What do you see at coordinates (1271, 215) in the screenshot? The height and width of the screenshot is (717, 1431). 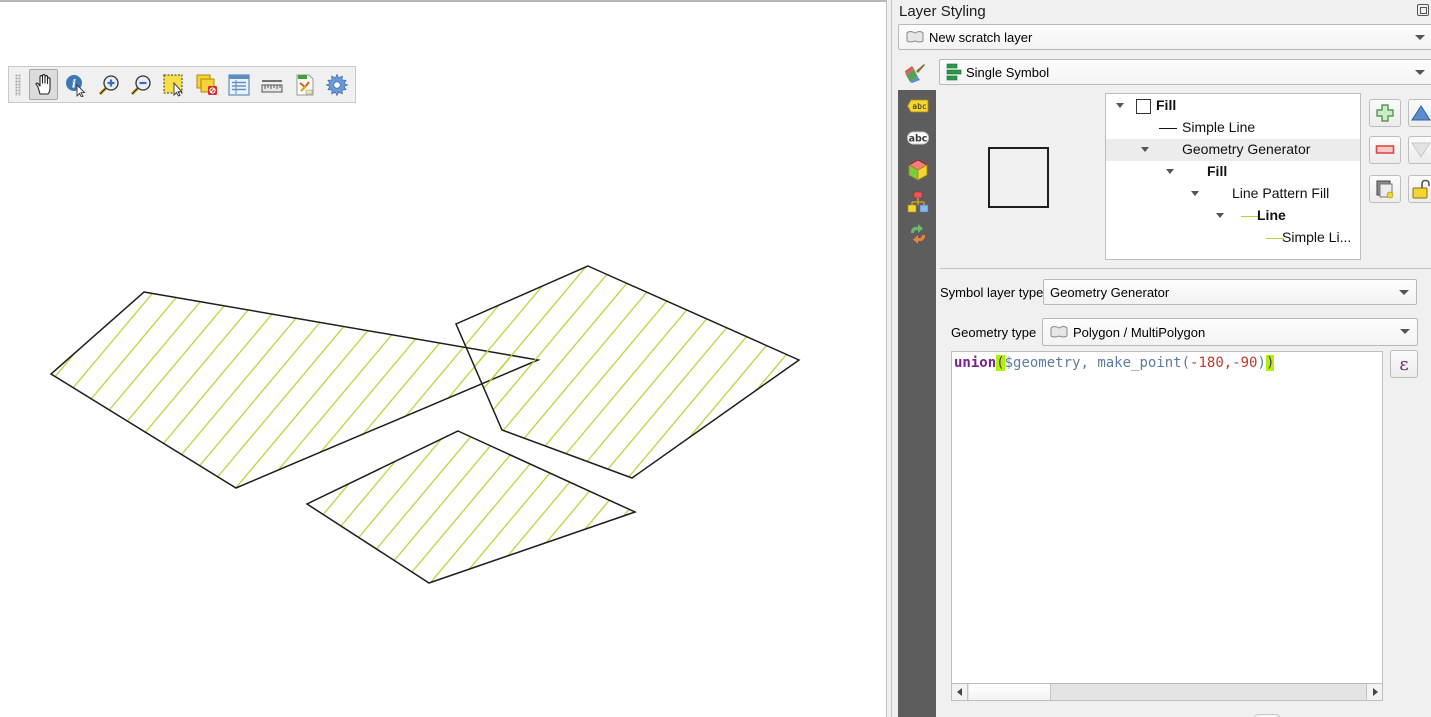 I see `symbol-tree-item-label: Line` at bounding box center [1271, 215].